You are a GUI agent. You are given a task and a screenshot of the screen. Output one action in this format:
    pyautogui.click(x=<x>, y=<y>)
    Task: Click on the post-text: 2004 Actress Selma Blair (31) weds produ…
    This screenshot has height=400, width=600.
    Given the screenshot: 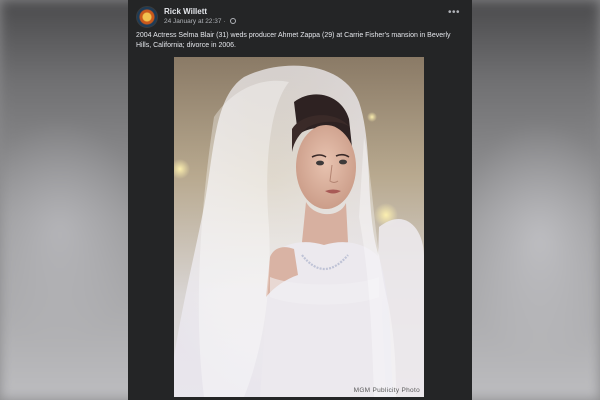 What is the action you would take?
    pyautogui.click(x=293, y=40)
    